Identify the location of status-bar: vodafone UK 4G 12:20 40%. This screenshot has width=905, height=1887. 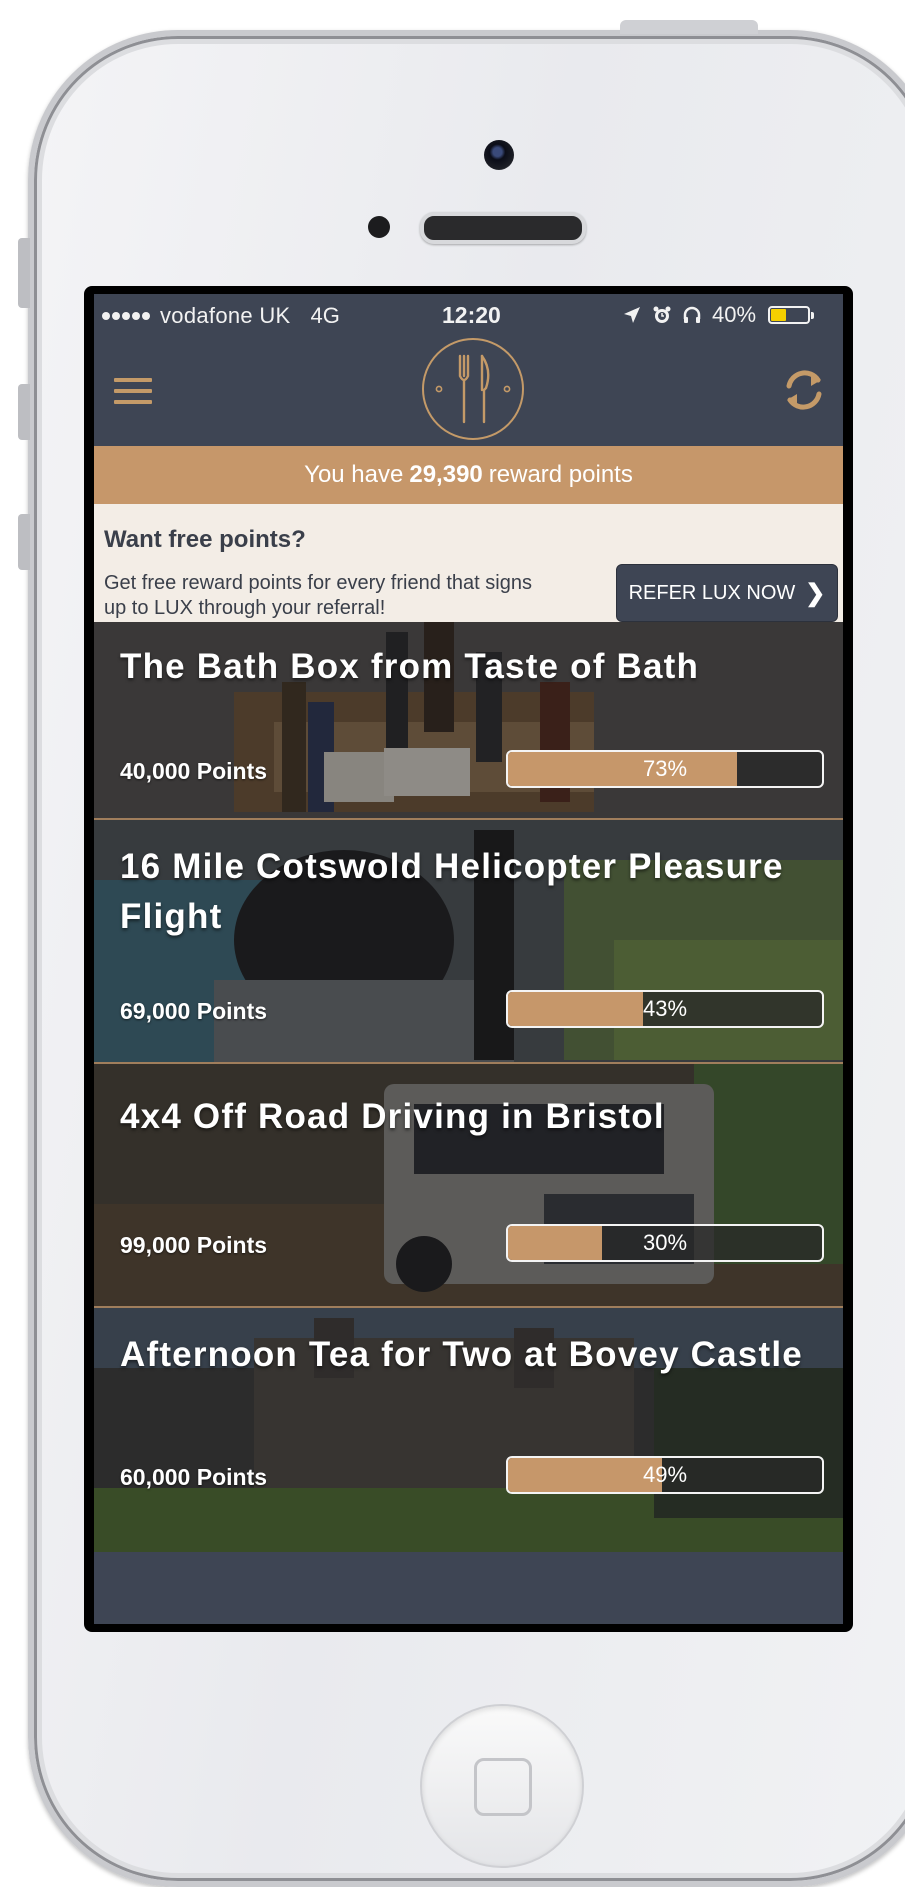
(468, 315).